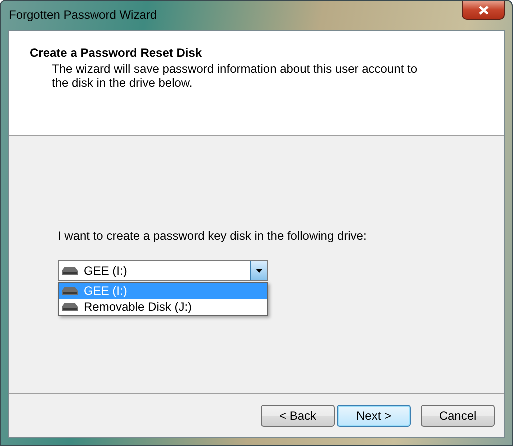  Describe the element at coordinates (106, 271) in the screenshot. I see `combo-value: GEE (I:)` at that location.